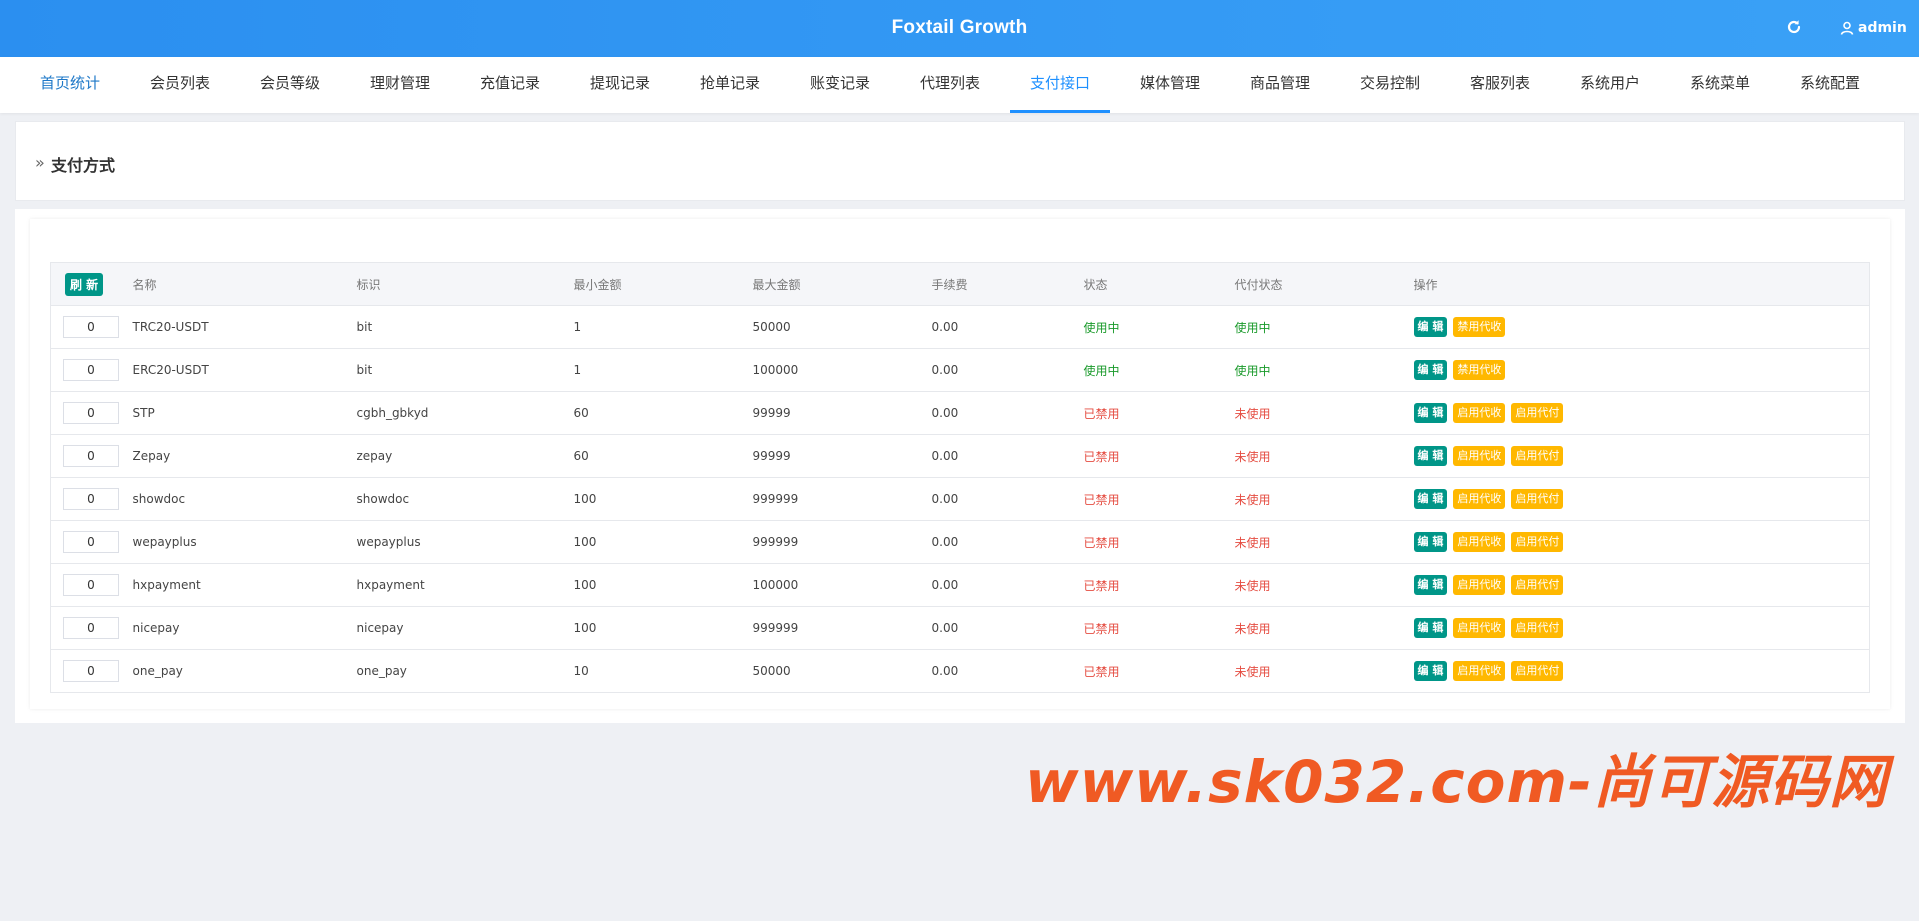  I want to click on table-row: TRC20-USDTbit1500000.00使用中使用中编 辑禁用代收, so click(960, 327).